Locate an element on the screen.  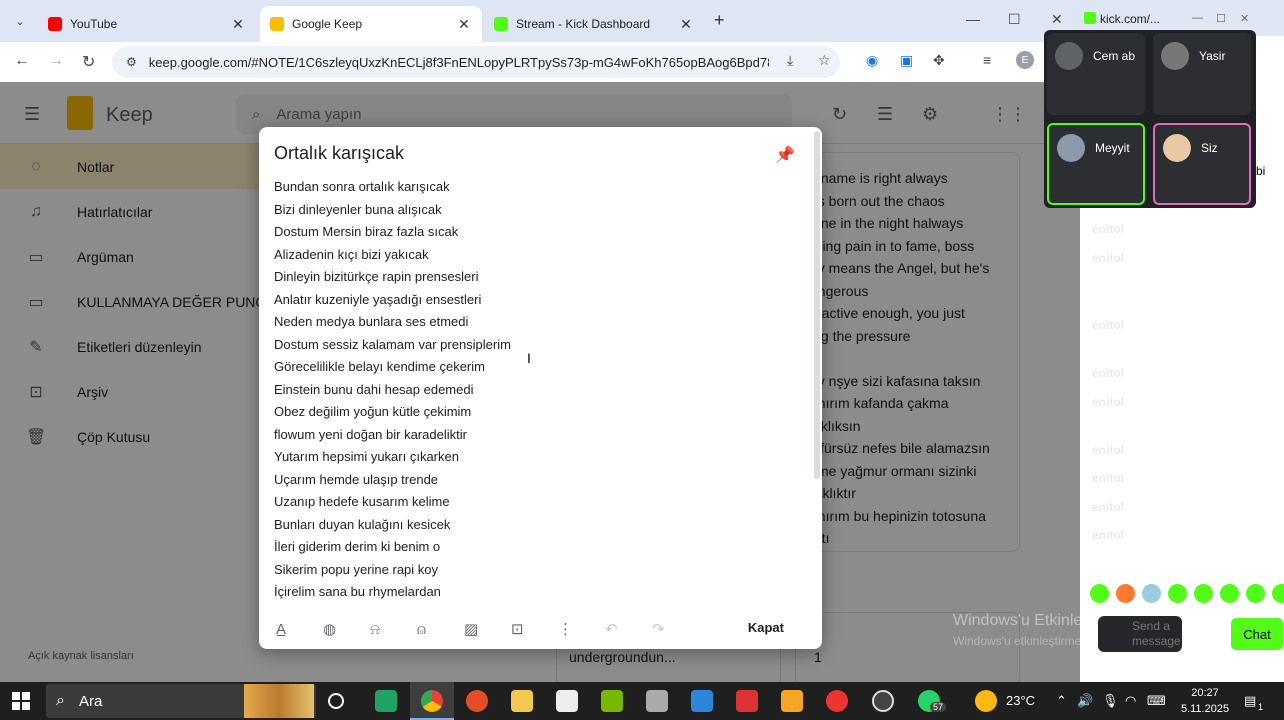
media-control-icon: ≡ is located at coordinates (987, 60).